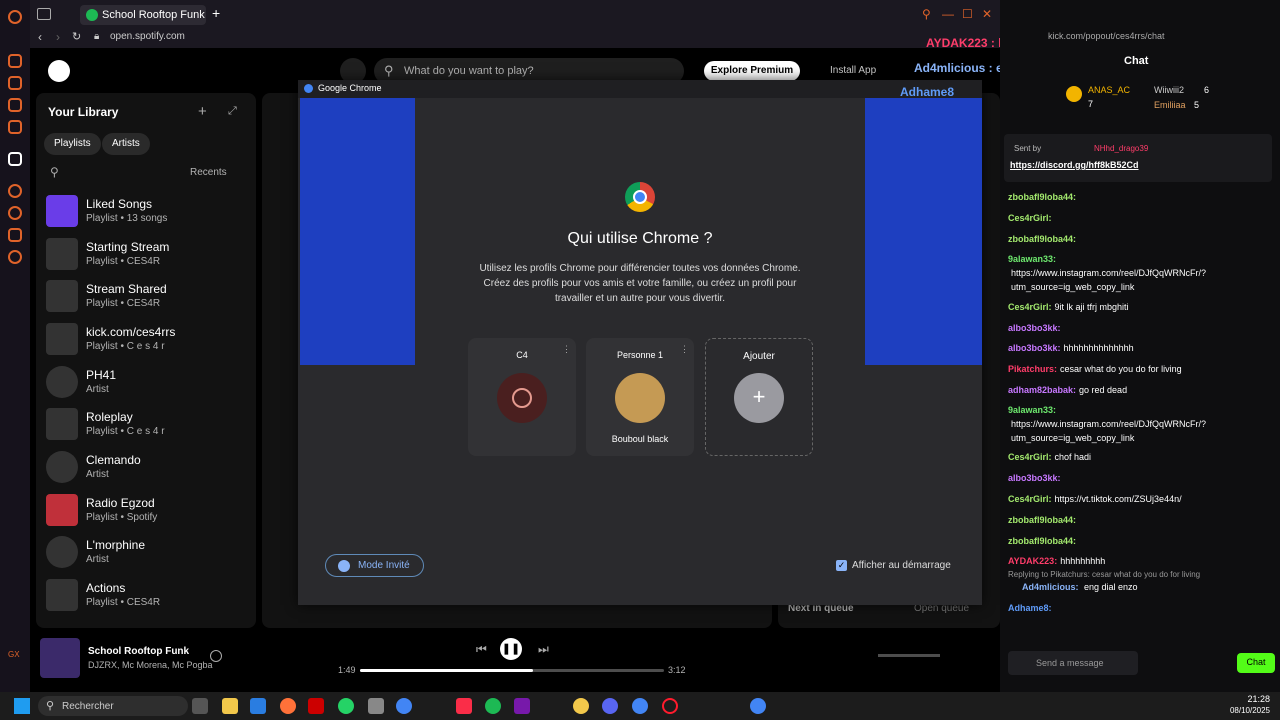  What do you see at coordinates (346, 706) in the screenshot?
I see `whatsapp-icon` at bounding box center [346, 706].